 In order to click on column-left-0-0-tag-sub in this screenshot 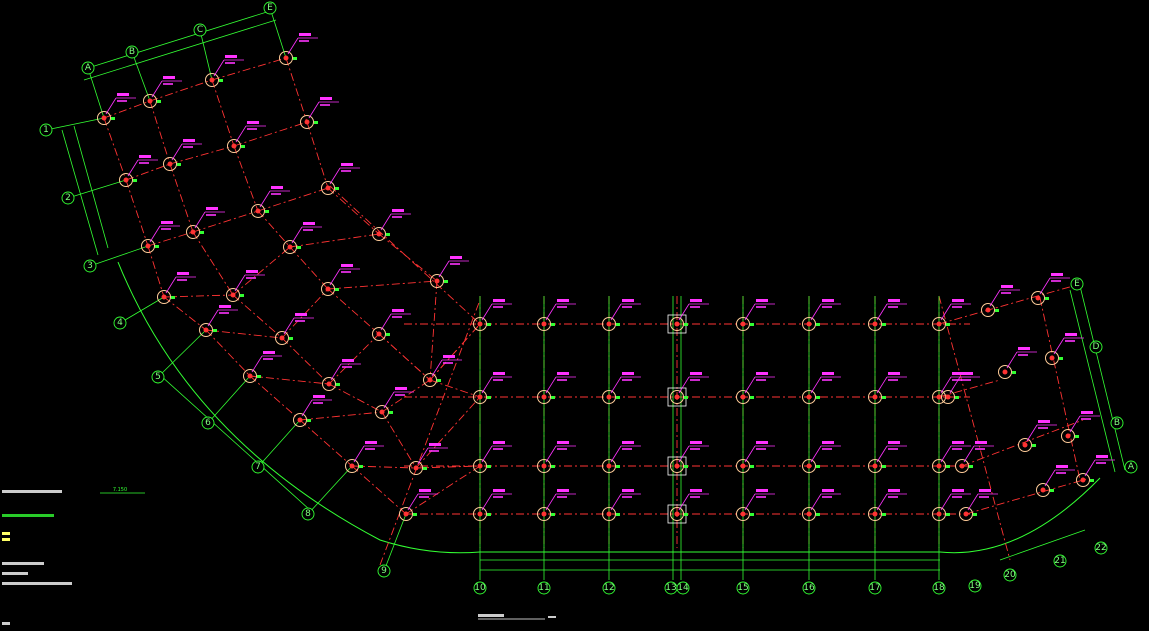, I will do `click(122, 101)`.